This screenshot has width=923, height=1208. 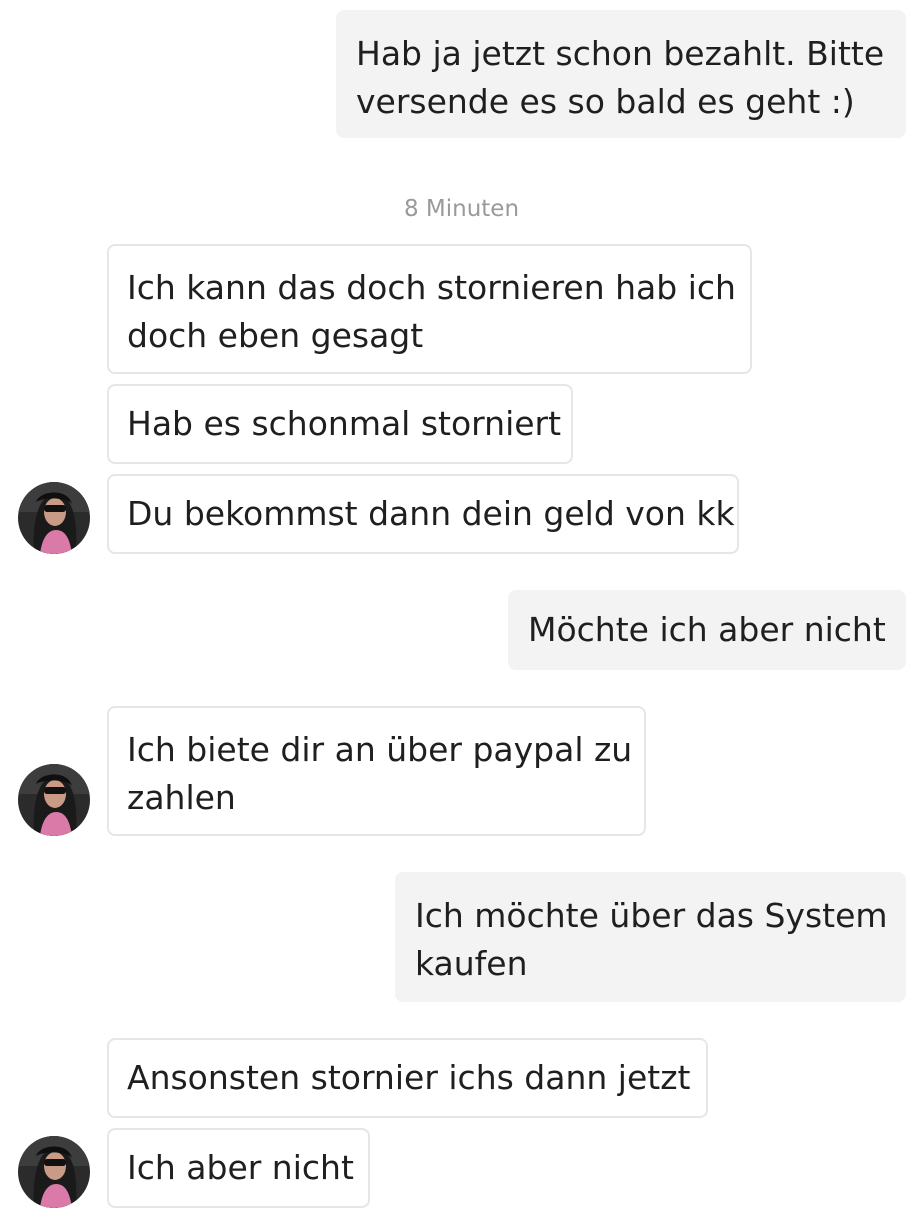 What do you see at coordinates (651, 939) in the screenshot?
I see `message-text: Ich möchte über das System kaufen` at bounding box center [651, 939].